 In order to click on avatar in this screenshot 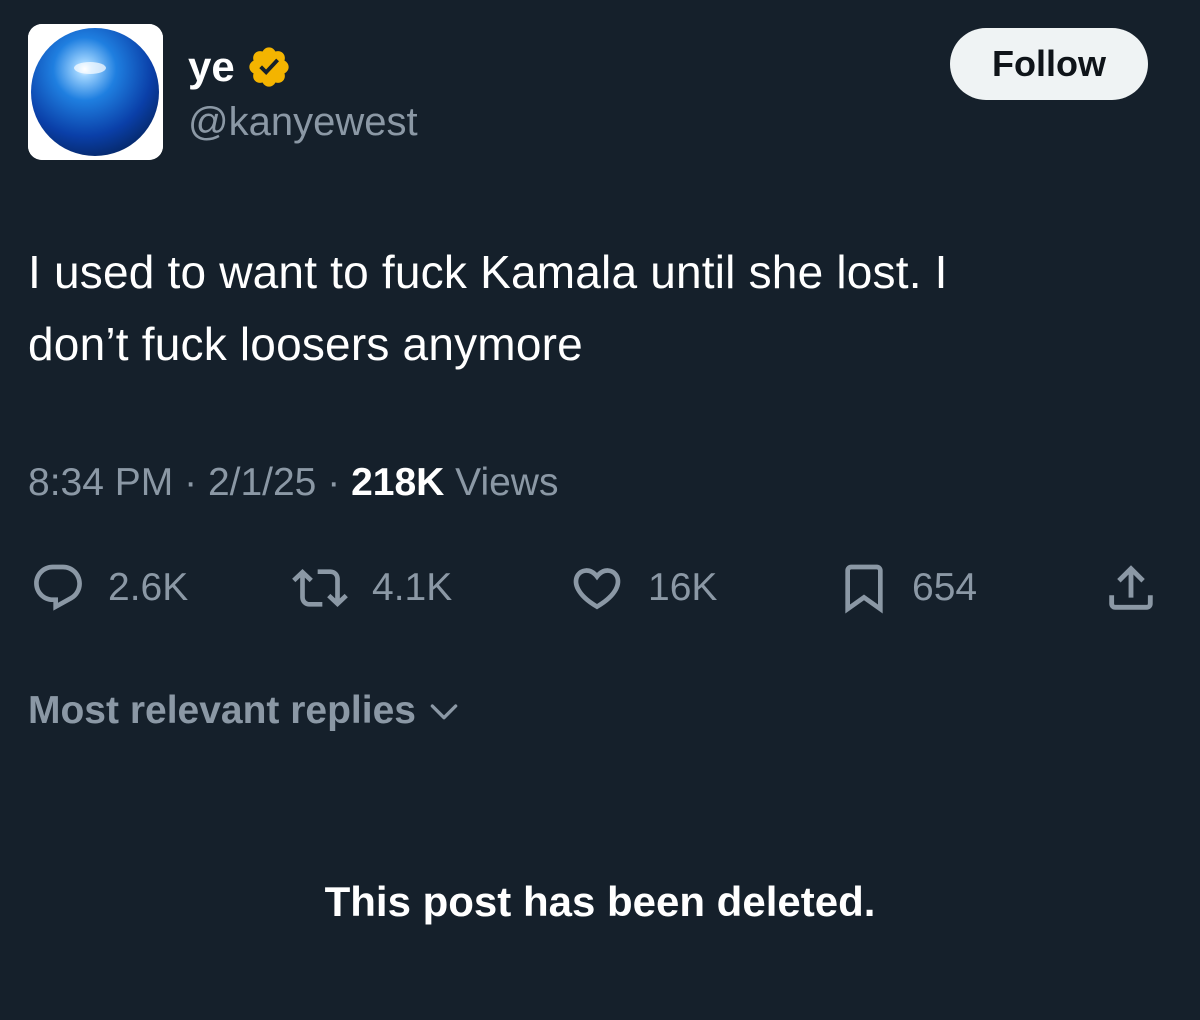, I will do `click(95, 92)`.